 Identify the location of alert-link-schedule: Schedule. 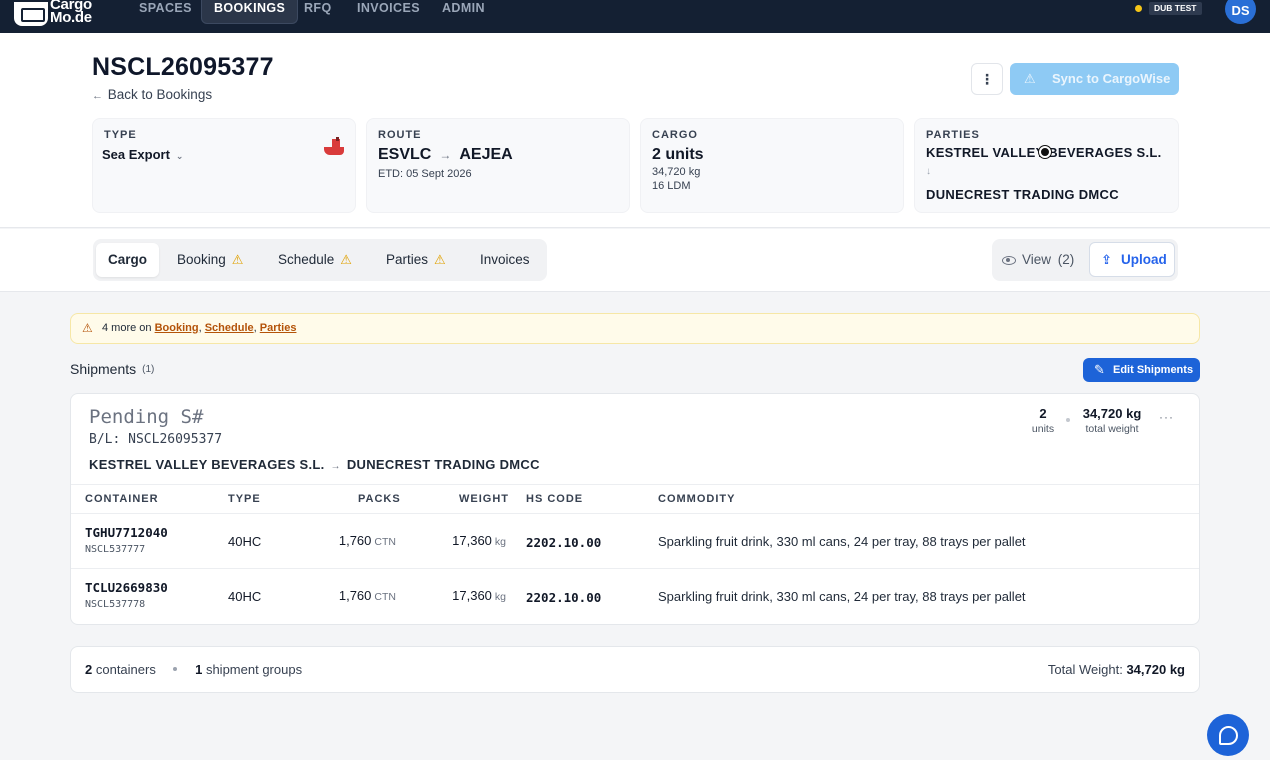
(229, 328).